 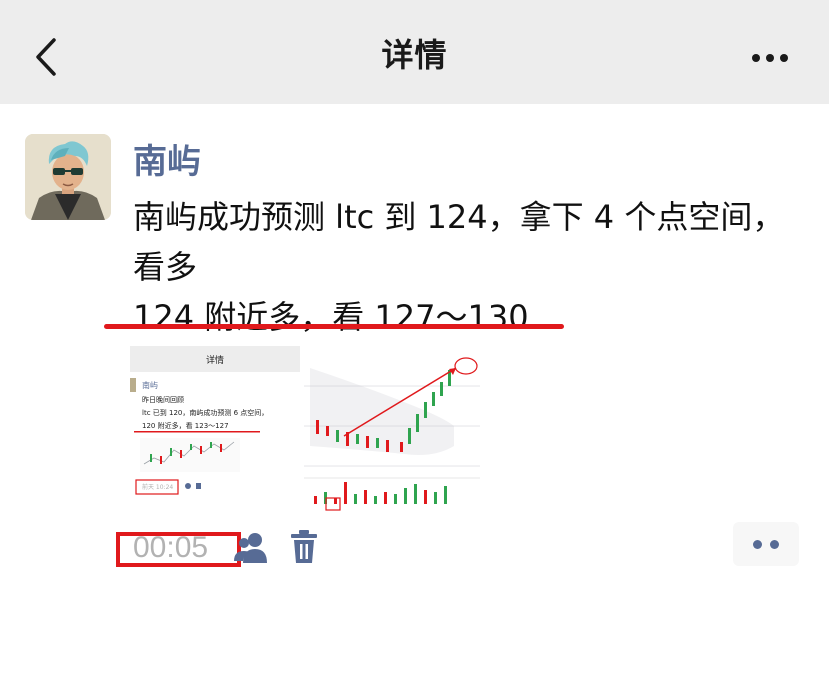 What do you see at coordinates (165, 267) in the screenshot?
I see `post-text-line: 看多` at bounding box center [165, 267].